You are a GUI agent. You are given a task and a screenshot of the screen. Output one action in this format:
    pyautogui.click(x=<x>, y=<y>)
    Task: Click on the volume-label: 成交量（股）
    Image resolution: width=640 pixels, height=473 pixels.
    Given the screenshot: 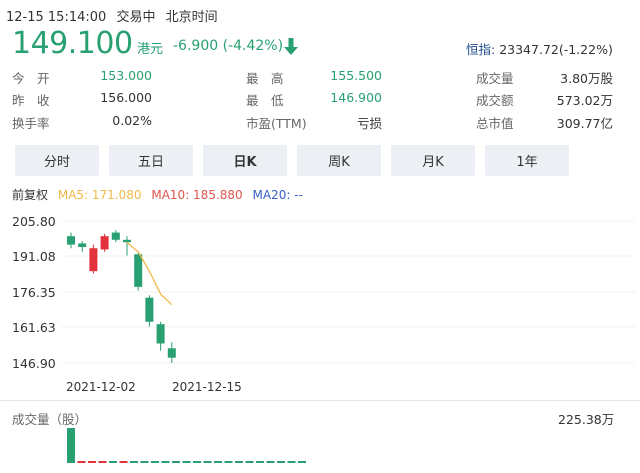 What is the action you would take?
    pyautogui.click(x=50, y=419)
    